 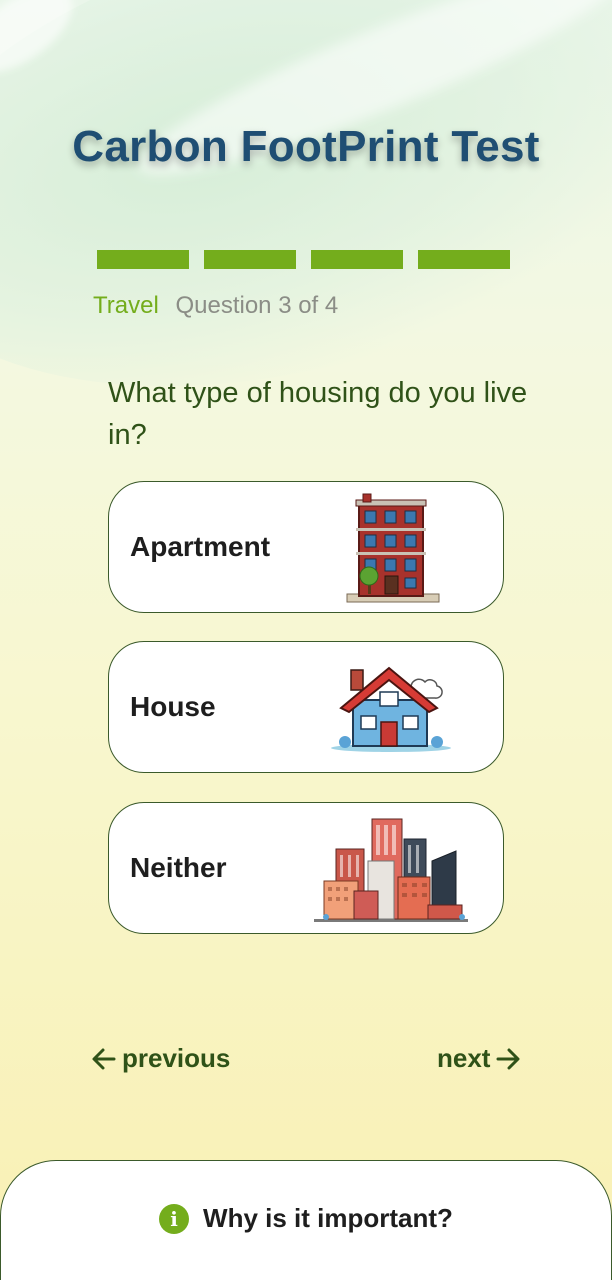 What do you see at coordinates (306, 146) in the screenshot?
I see `page-title: Carbon FootPrint Test` at bounding box center [306, 146].